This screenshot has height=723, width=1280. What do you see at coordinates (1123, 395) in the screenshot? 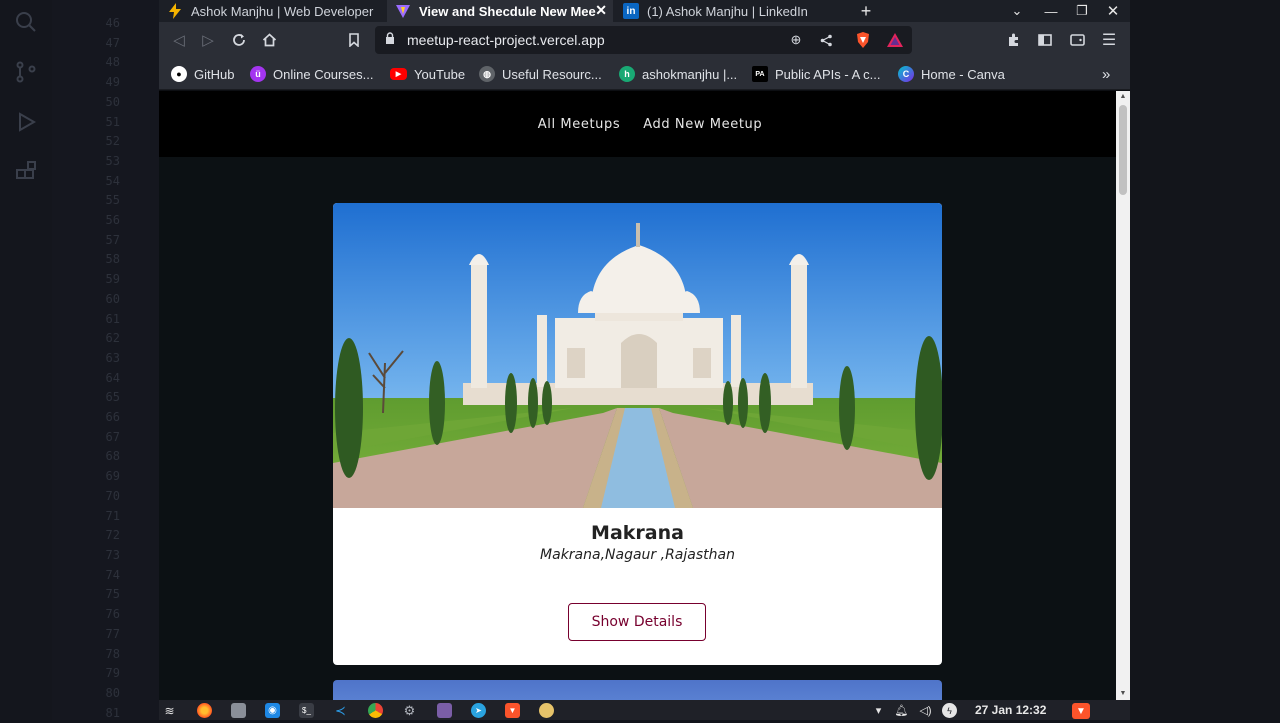
I see `page-scrollbar: ▲ ▼` at bounding box center [1123, 395].